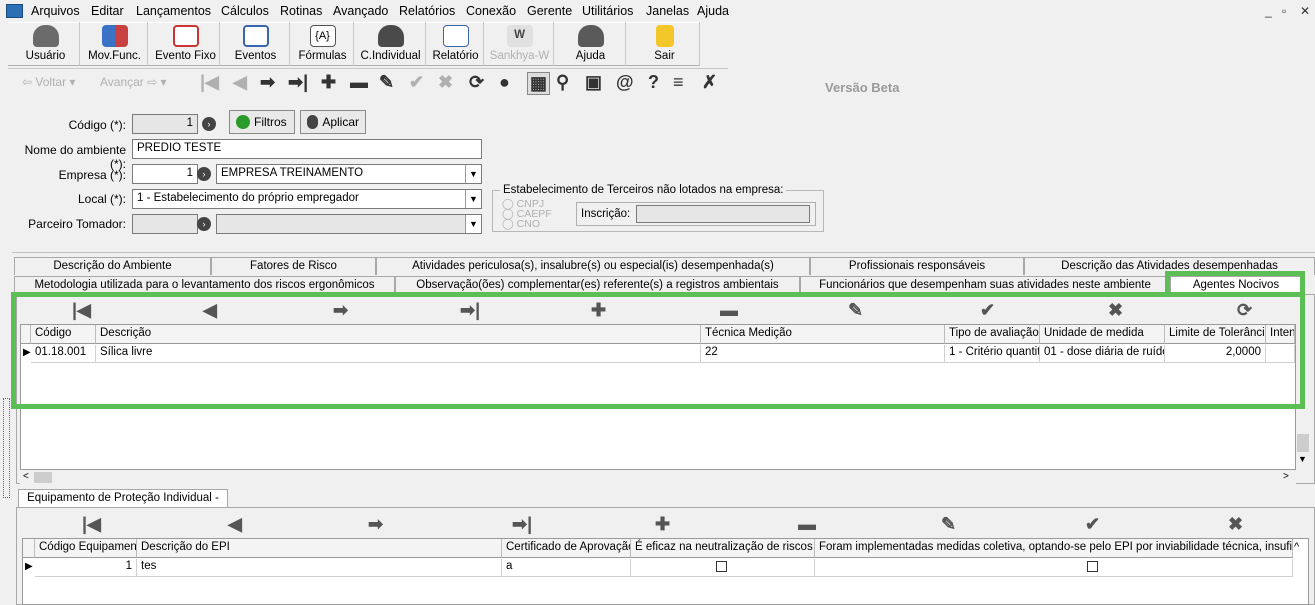  I want to click on tab-epi: Equipamento de Proteção Individual - EPI, so click(123, 505).